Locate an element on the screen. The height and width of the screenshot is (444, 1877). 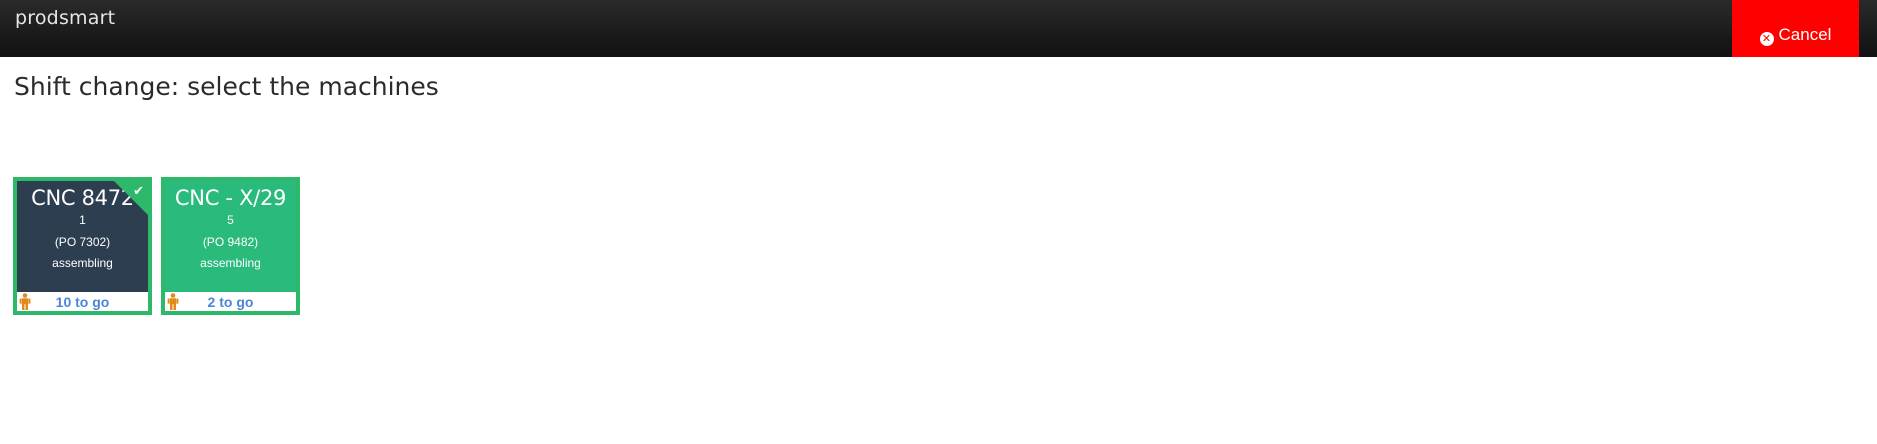
times-circle-icon: ✕ is located at coordinates (1766, 39).